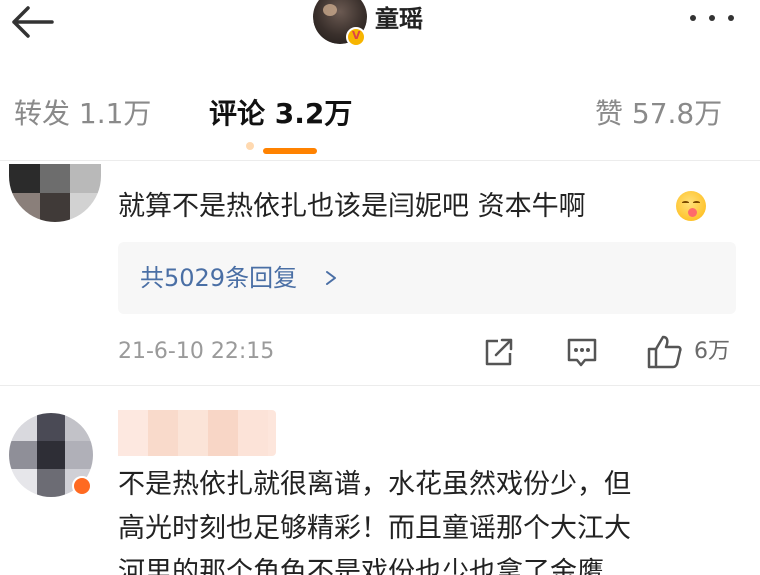  Describe the element at coordinates (712, 351) in the screenshot. I see `like-count: 6万` at that location.